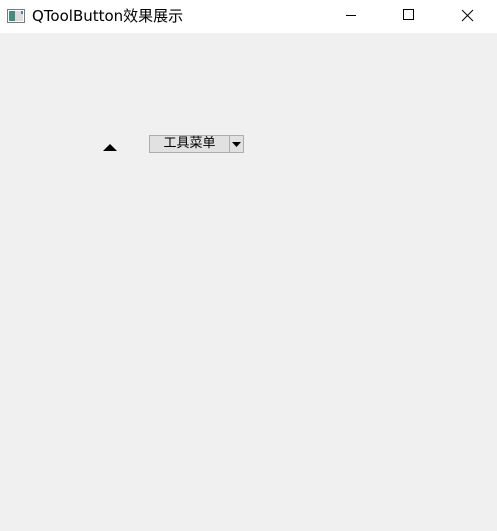  Describe the element at coordinates (248, 16) in the screenshot. I see `title-bar: QToolButton效果展示` at that location.